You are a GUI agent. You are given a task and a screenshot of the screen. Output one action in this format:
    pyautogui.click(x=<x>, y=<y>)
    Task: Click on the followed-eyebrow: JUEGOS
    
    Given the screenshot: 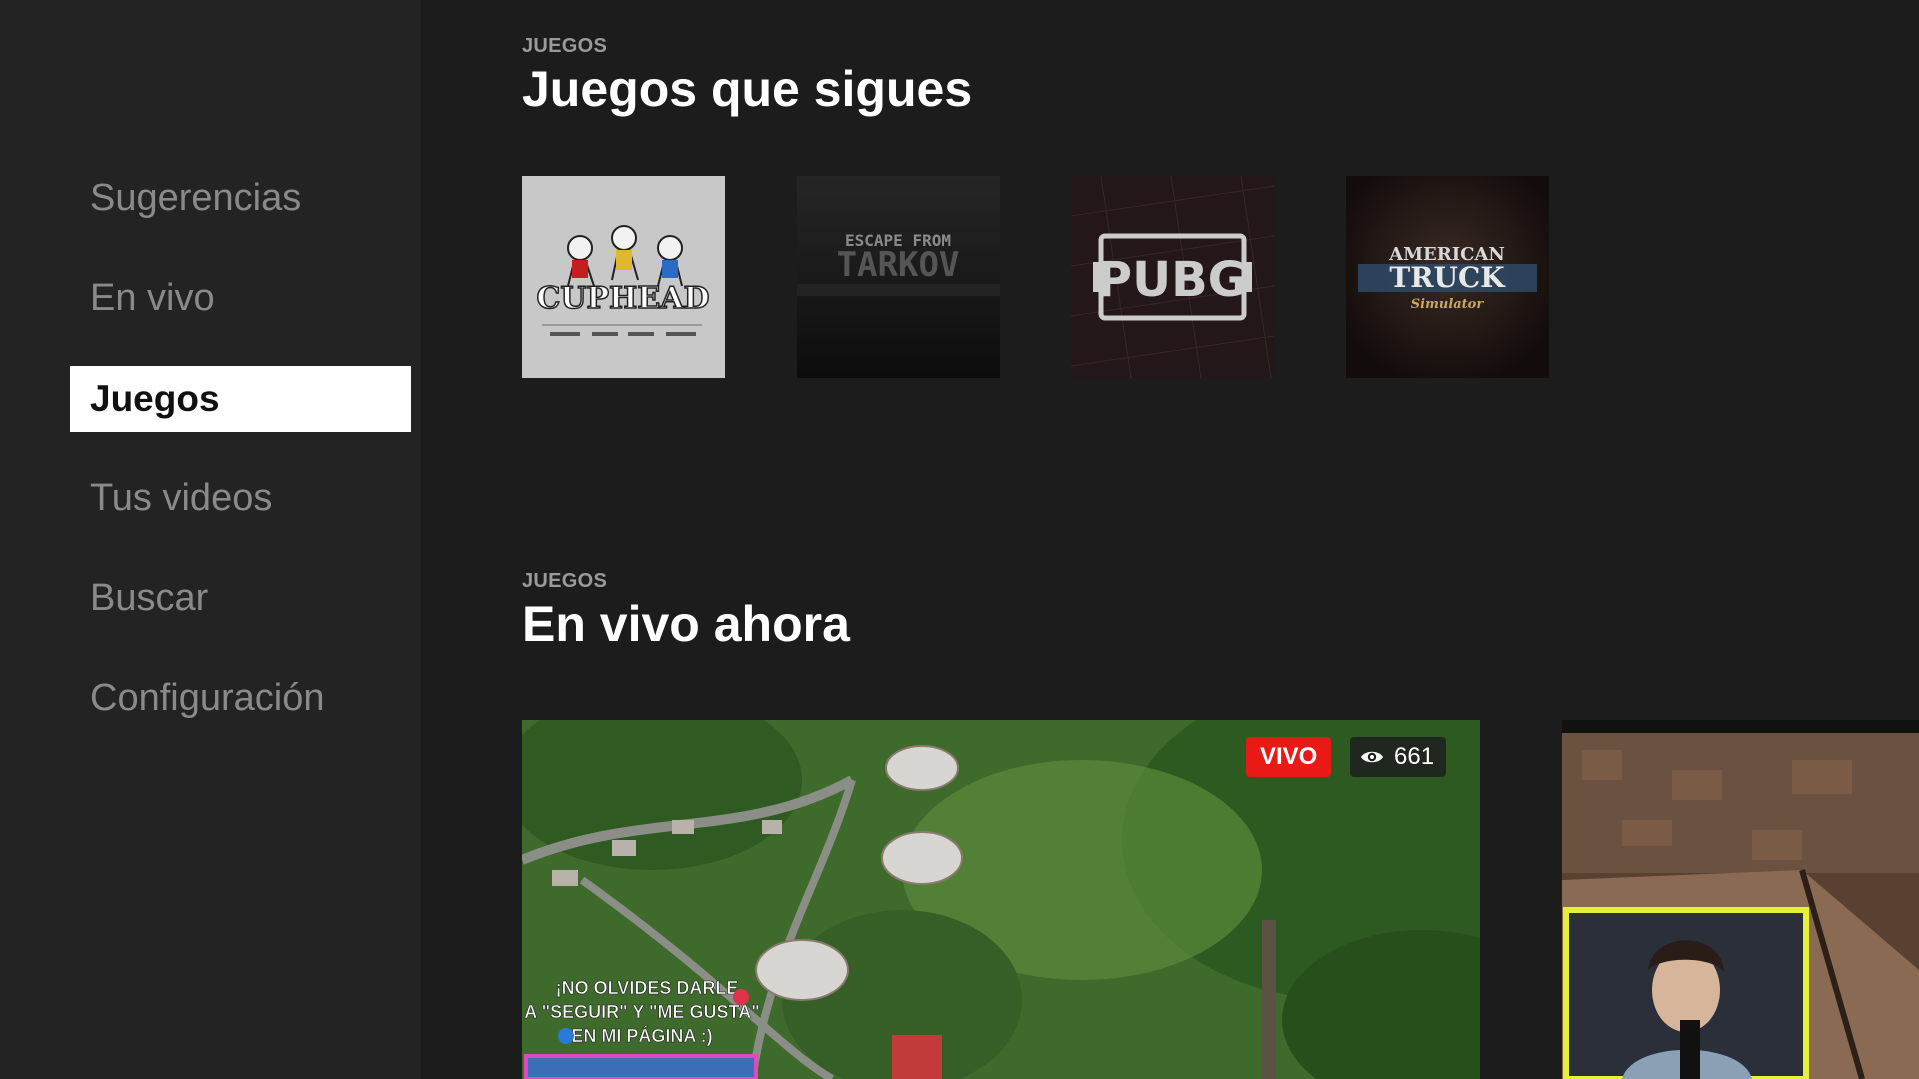 What is the action you would take?
    pyautogui.click(x=565, y=46)
    